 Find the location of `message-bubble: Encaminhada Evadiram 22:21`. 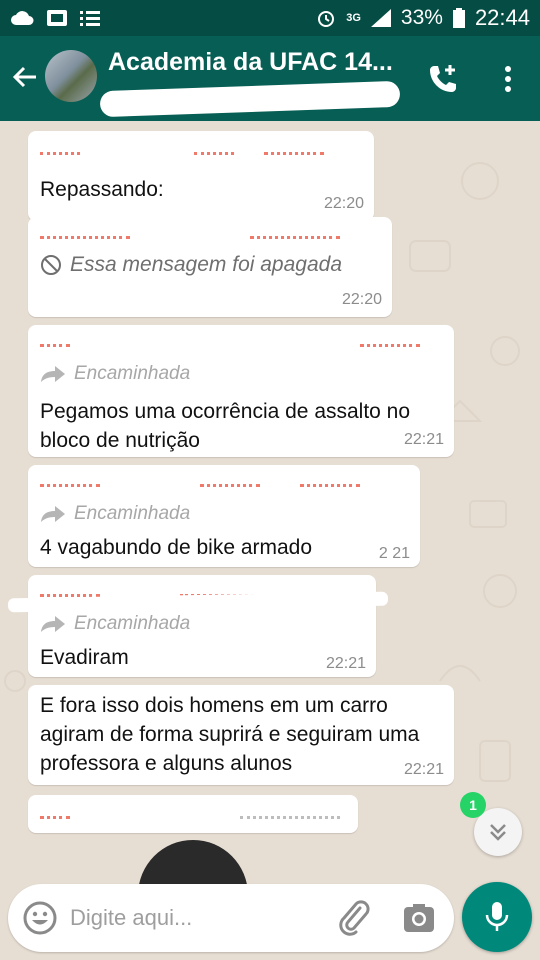

message-bubble: Encaminhada Evadiram 22:21 is located at coordinates (202, 626).